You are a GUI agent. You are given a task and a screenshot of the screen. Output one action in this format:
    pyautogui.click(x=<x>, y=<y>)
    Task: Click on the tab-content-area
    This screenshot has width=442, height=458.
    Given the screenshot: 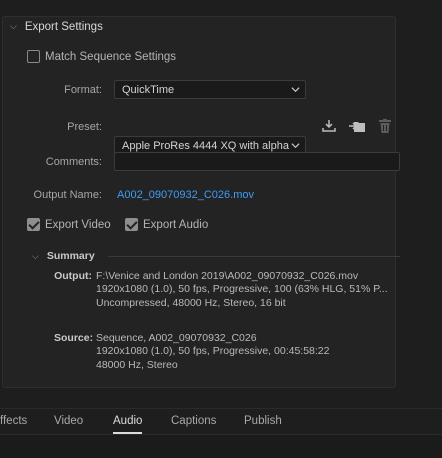 What is the action you would take?
    pyautogui.click(x=221, y=446)
    